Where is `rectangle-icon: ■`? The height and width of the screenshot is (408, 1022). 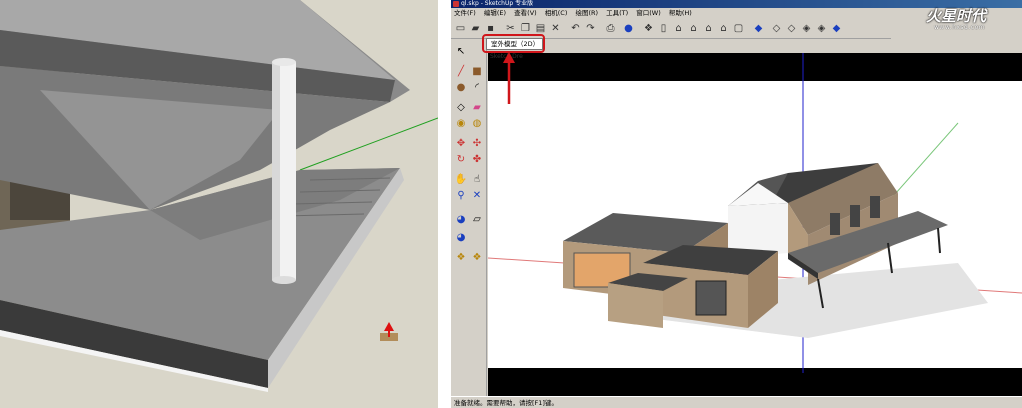
rectangle-icon: ■ is located at coordinates (477, 71).